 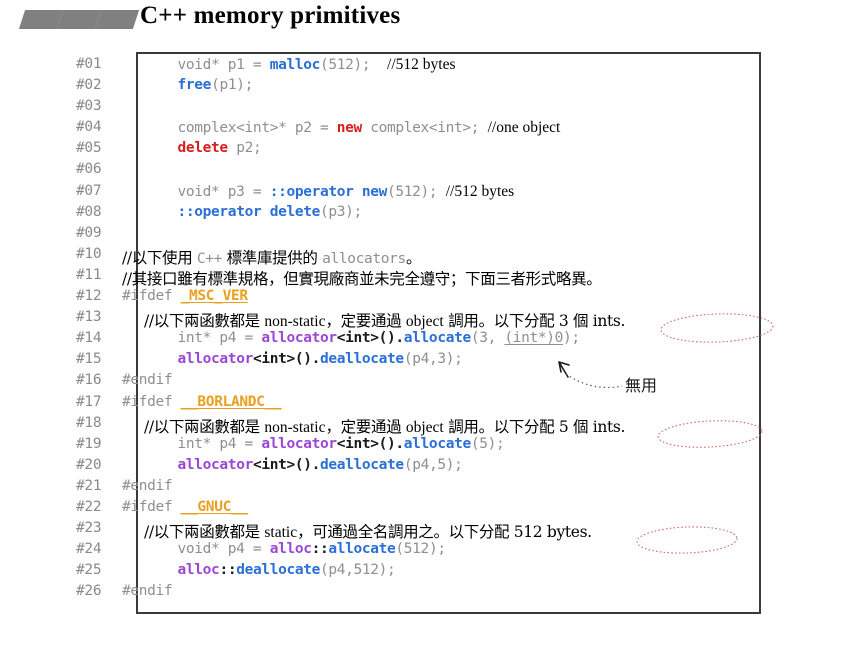 I want to click on inline-comment: //512 bytes, so click(x=421, y=64).